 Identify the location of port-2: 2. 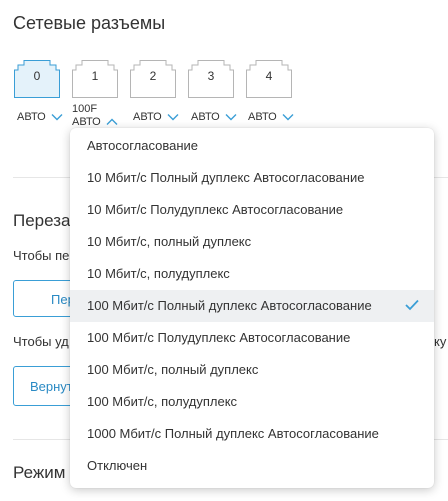
(153, 79).